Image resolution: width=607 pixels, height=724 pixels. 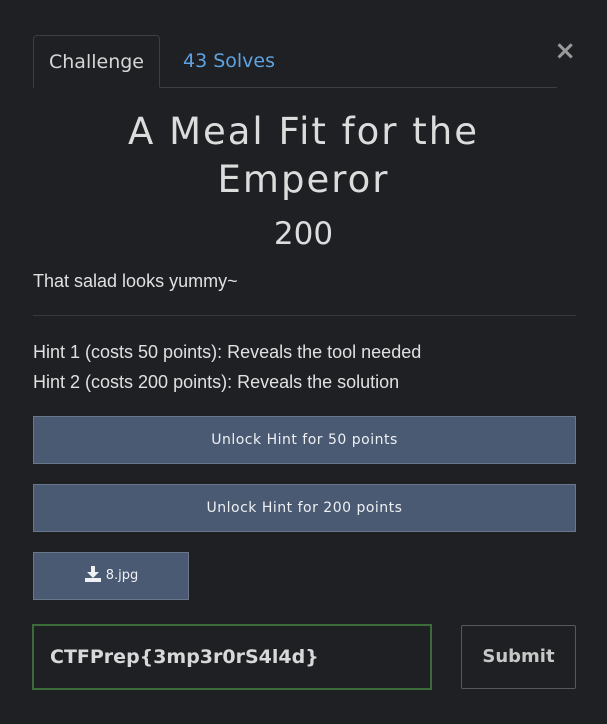 What do you see at coordinates (304, 508) in the screenshot?
I see `unlock-hint-2-button: Unlock Hint for 200 points` at bounding box center [304, 508].